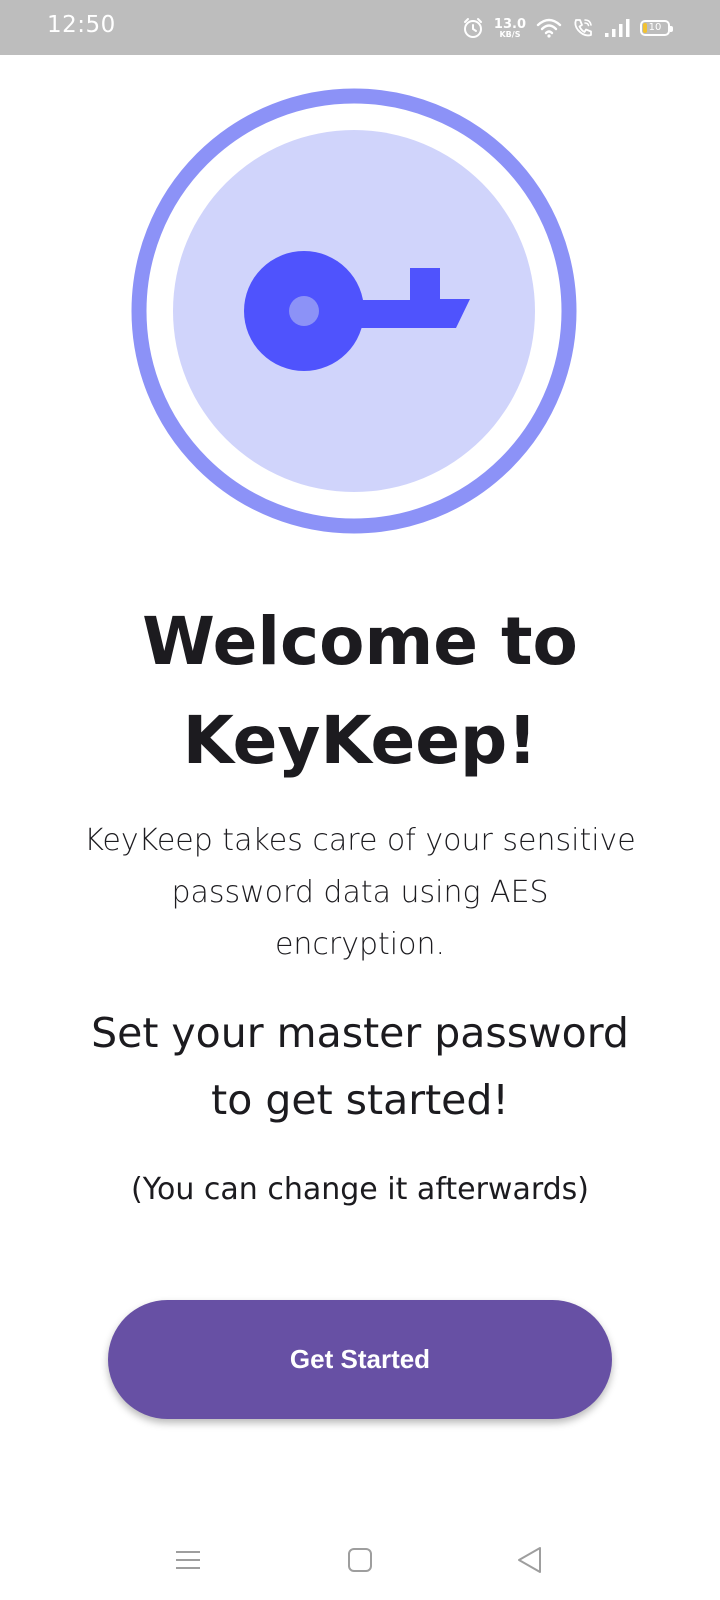 Image resolution: width=720 pixels, height=1600 pixels. What do you see at coordinates (583, 28) in the screenshot?
I see `wifi-calling-icon` at bounding box center [583, 28].